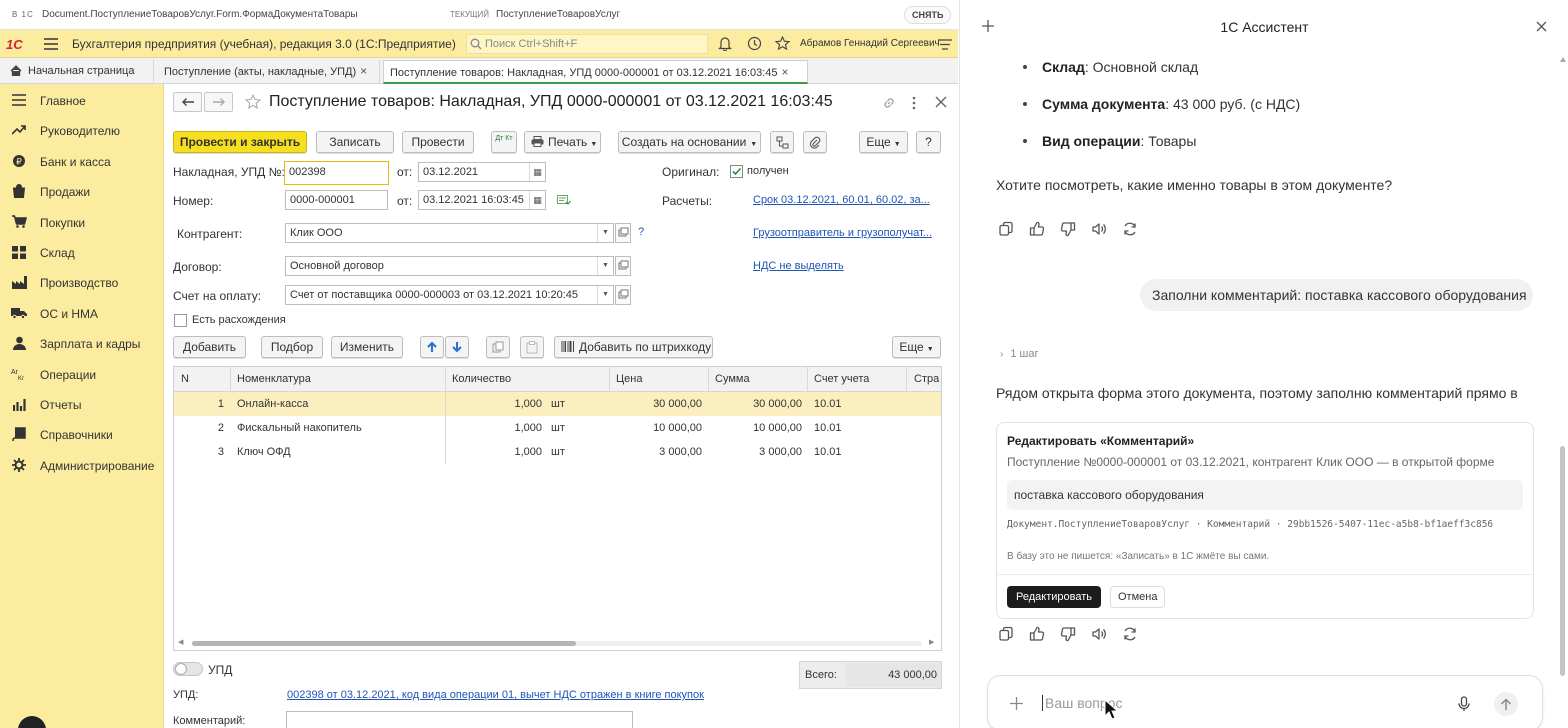  What do you see at coordinates (253, 102) in the screenshot?
I see `favorite-star-icon` at bounding box center [253, 102].